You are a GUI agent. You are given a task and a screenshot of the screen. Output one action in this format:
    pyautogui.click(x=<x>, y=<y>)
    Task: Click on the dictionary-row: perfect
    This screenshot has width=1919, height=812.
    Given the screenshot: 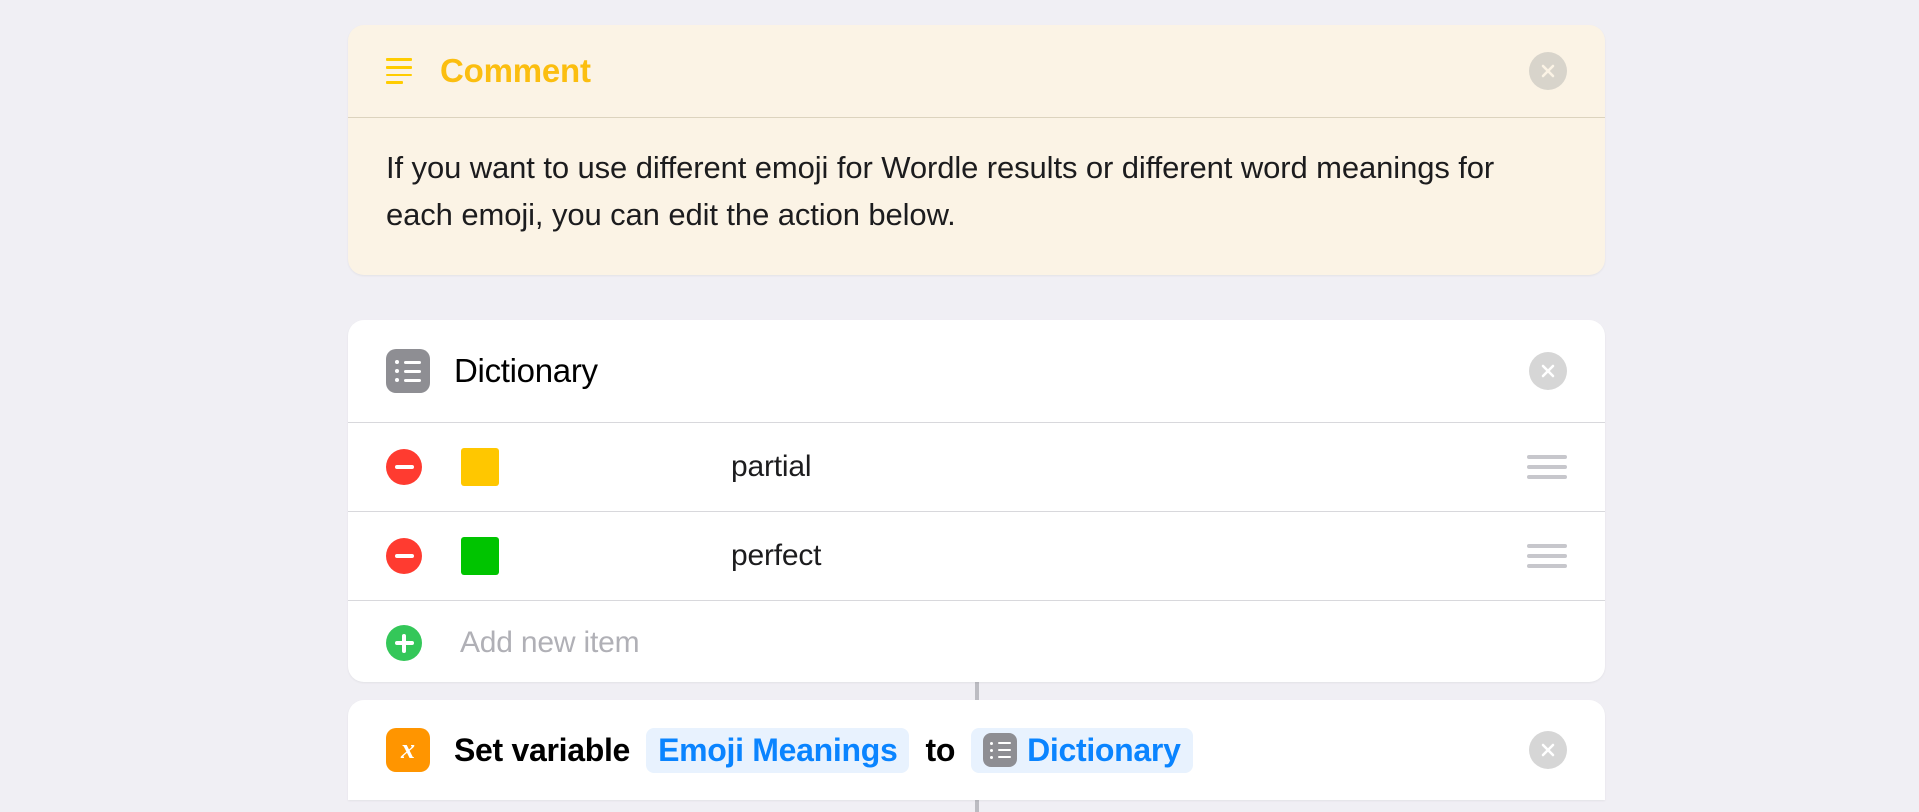 What is the action you would take?
    pyautogui.click(x=976, y=556)
    